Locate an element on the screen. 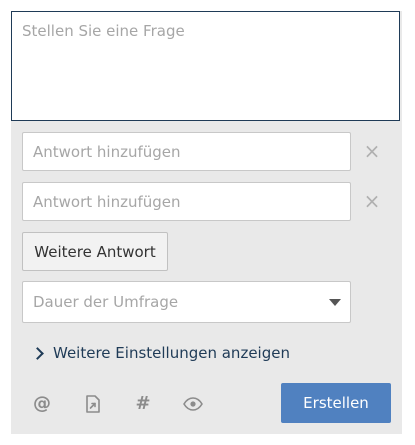 This screenshot has width=415, height=445. add-answer-button: Weitere Antwort is located at coordinates (95, 251).